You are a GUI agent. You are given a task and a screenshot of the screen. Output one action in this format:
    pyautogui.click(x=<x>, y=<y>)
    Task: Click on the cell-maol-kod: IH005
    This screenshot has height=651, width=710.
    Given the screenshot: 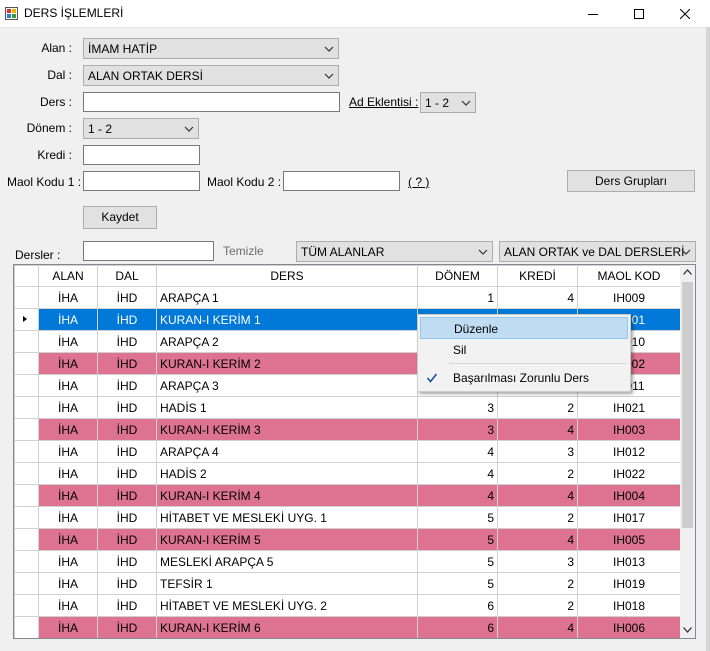 What is the action you would take?
    pyautogui.click(x=629, y=539)
    